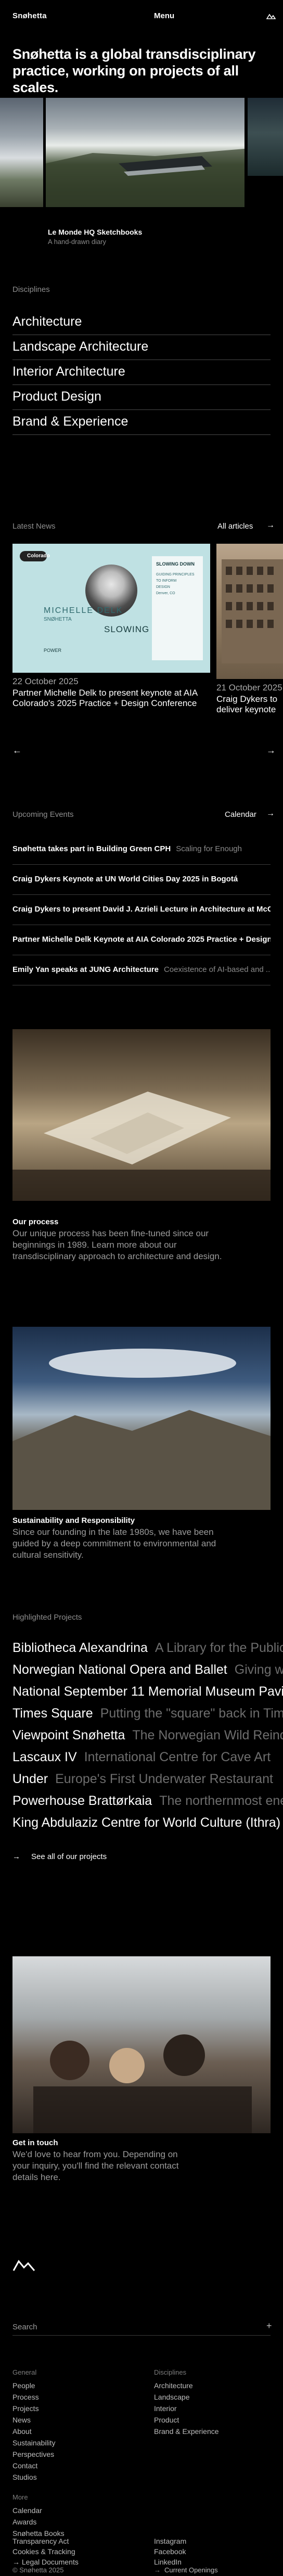  What do you see at coordinates (175, 564) in the screenshot?
I see `poster-side-title: SLOWING DOWN` at bounding box center [175, 564].